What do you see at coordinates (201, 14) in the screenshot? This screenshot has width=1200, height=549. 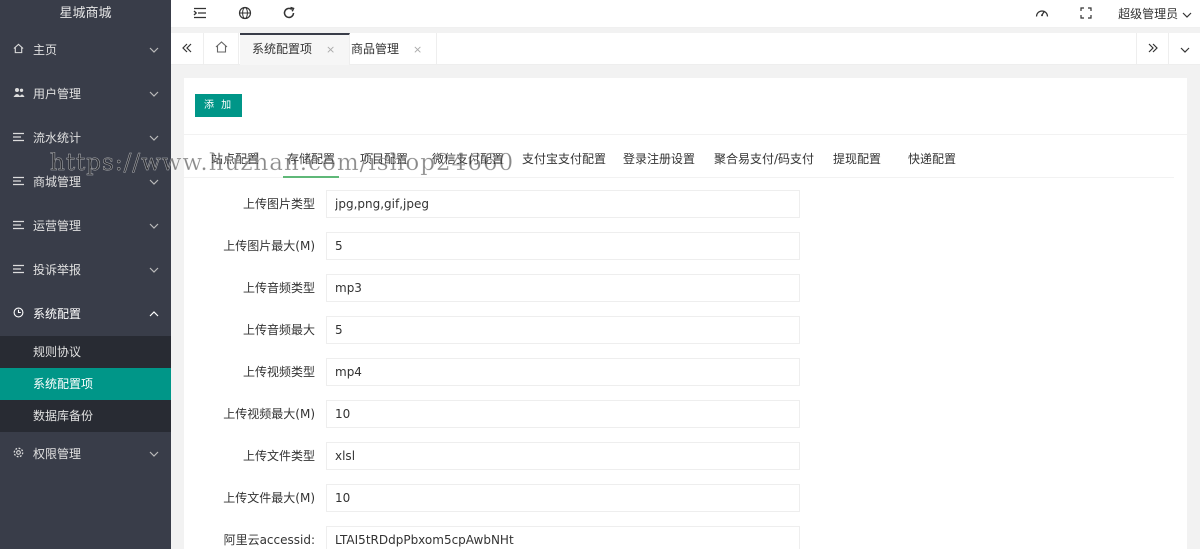 I see `menu-toggle-icon` at bounding box center [201, 14].